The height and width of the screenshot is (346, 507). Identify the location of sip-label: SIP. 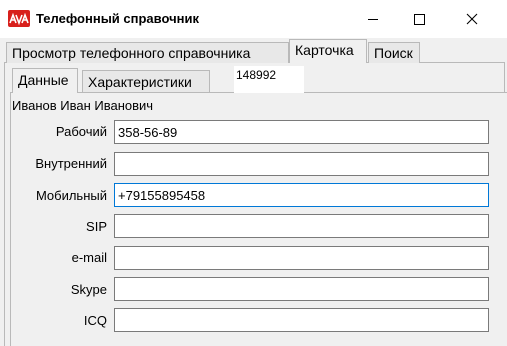
(96, 226).